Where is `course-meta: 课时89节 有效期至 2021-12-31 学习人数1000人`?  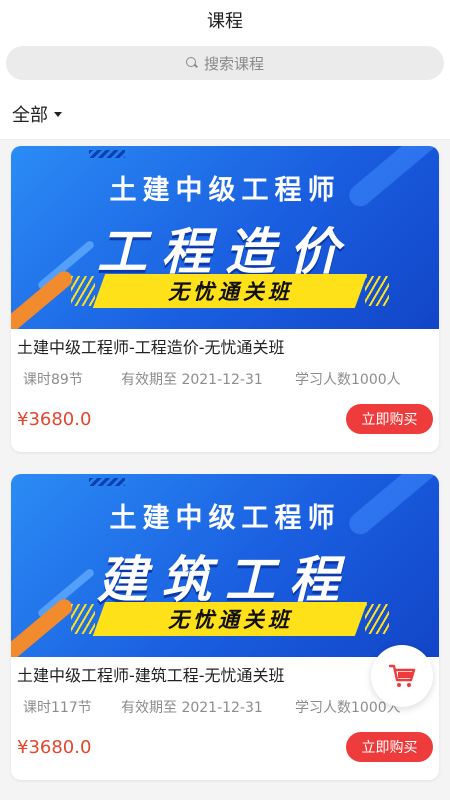
course-meta: 课时89节 有效期至 2021-12-31 学习人数1000人 is located at coordinates (225, 379).